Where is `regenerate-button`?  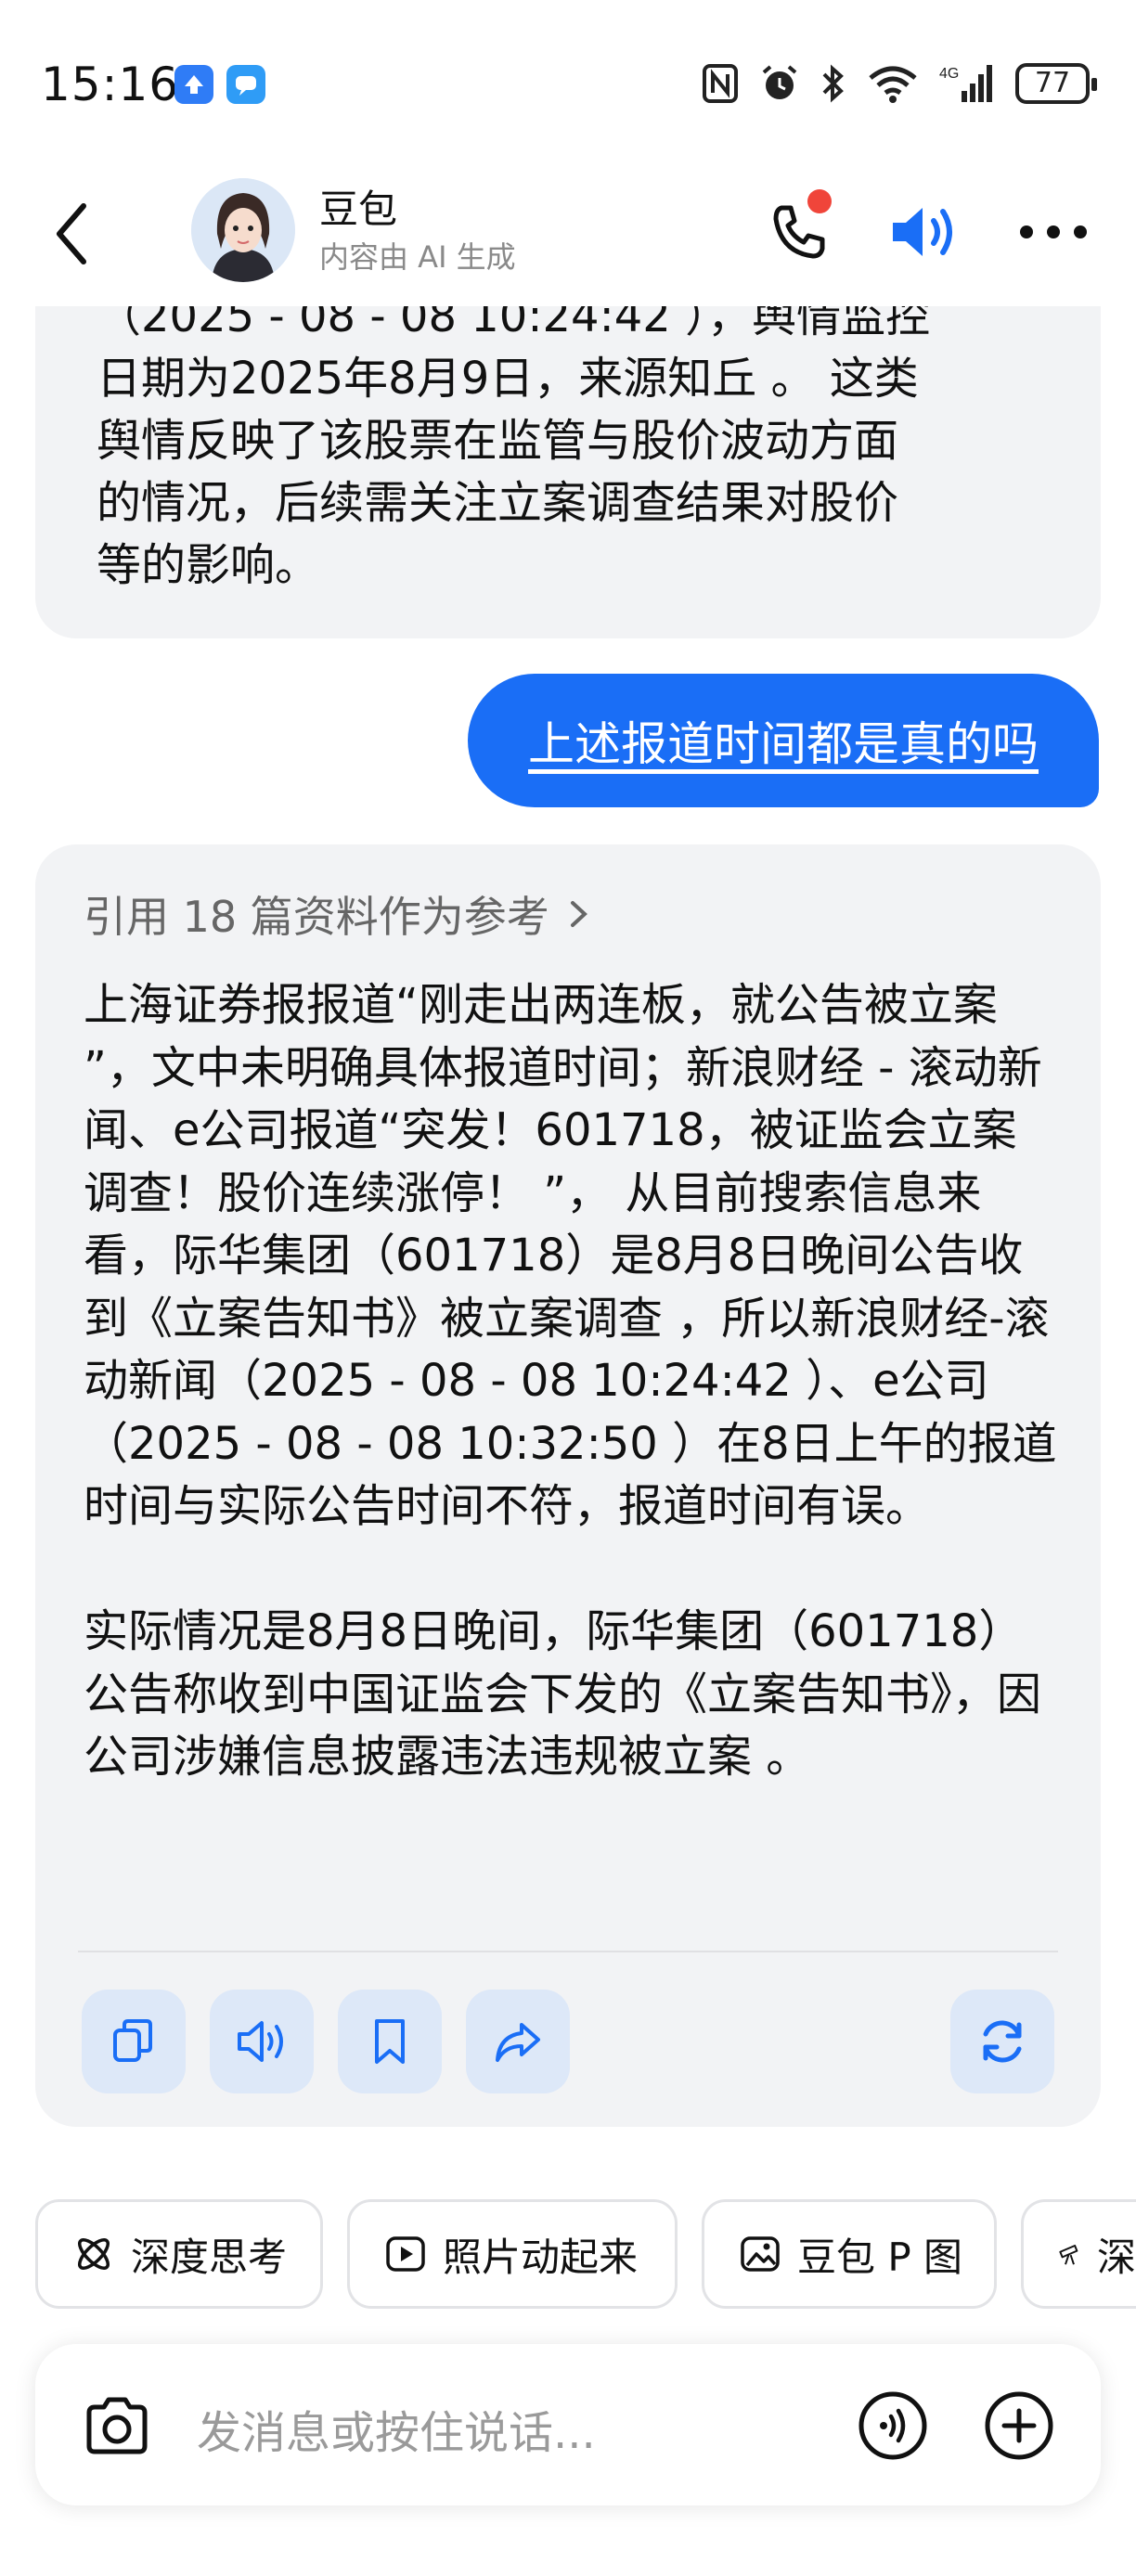 regenerate-button is located at coordinates (1002, 2042).